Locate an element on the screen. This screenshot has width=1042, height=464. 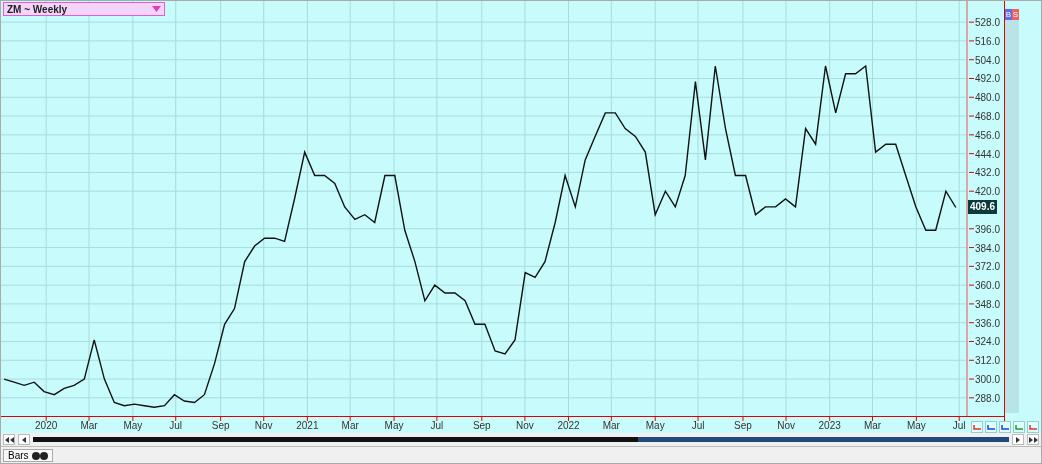
double-right-arrow-icon is located at coordinates (1033, 439).